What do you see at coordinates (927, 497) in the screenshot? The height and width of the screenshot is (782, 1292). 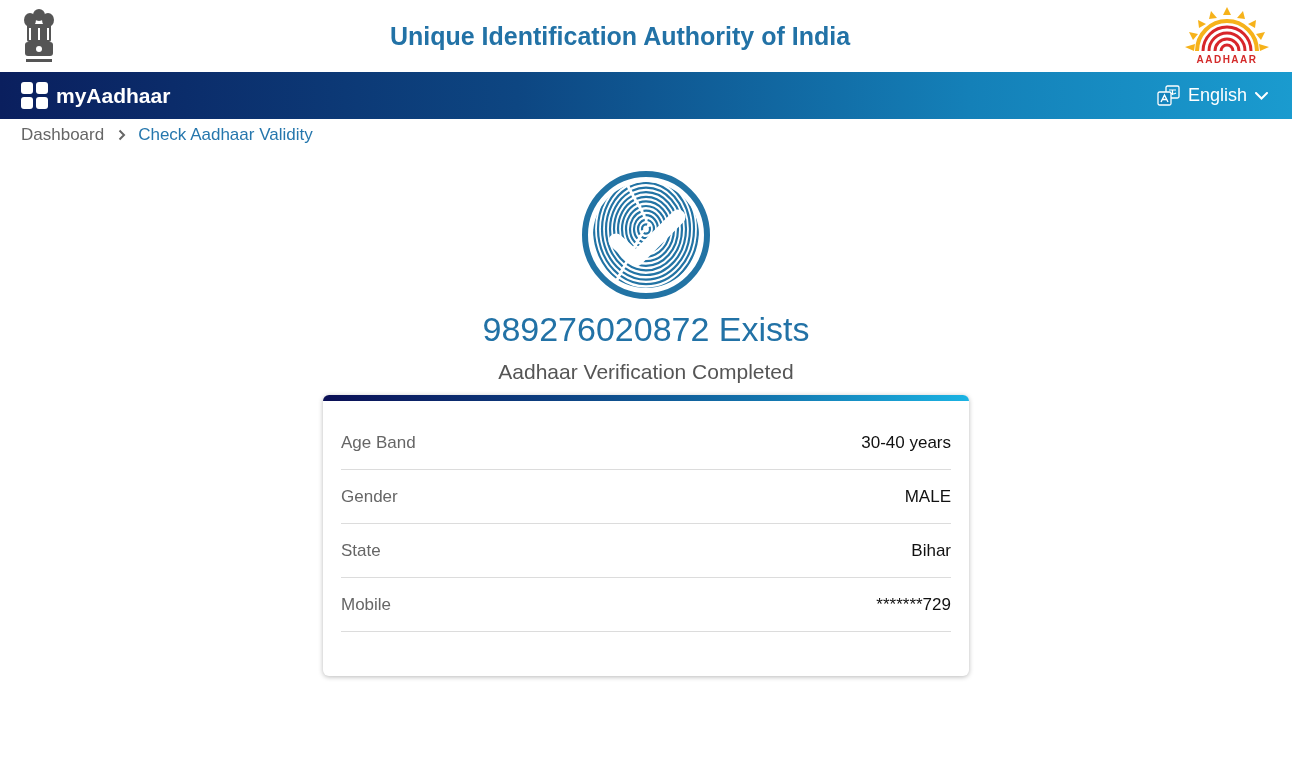 I see `detail-value: MALE` at bounding box center [927, 497].